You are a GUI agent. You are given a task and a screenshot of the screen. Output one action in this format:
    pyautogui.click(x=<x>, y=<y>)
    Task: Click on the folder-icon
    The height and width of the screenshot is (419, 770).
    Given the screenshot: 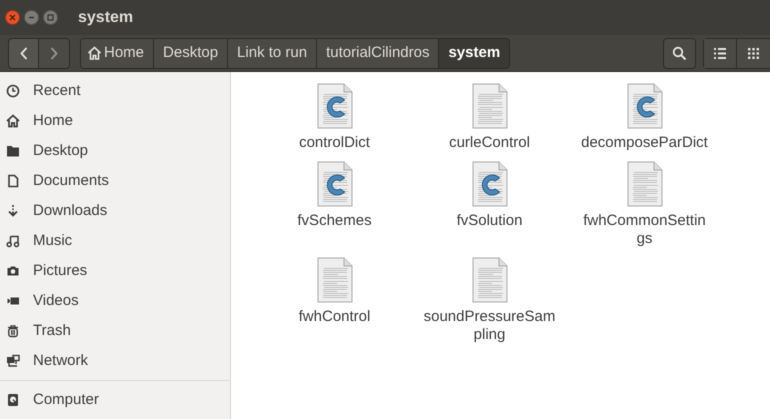 What is the action you would take?
    pyautogui.click(x=13, y=151)
    